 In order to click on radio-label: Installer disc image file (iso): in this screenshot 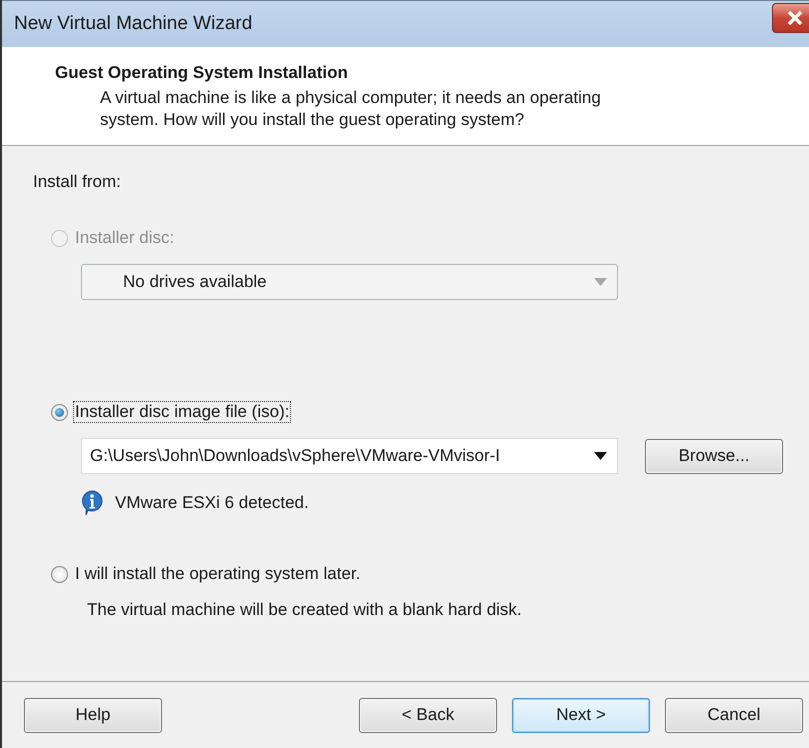, I will do `click(182, 412)`.